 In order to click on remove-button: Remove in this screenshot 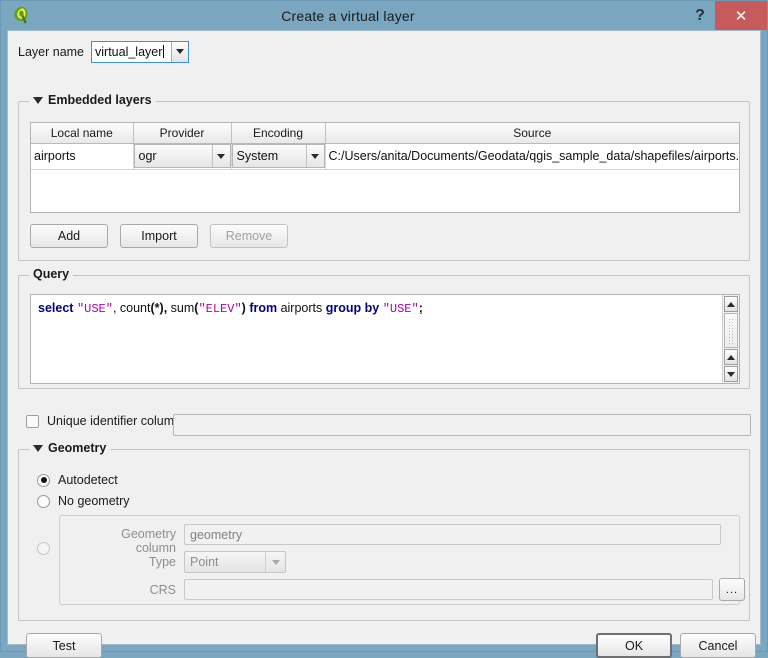, I will do `click(249, 236)`.